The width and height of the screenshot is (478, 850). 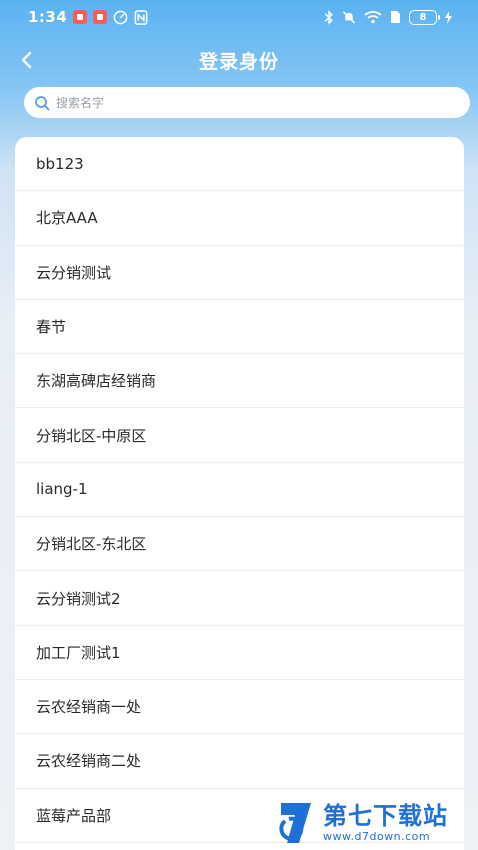 I want to click on page-title: 登录身份, so click(x=238, y=61).